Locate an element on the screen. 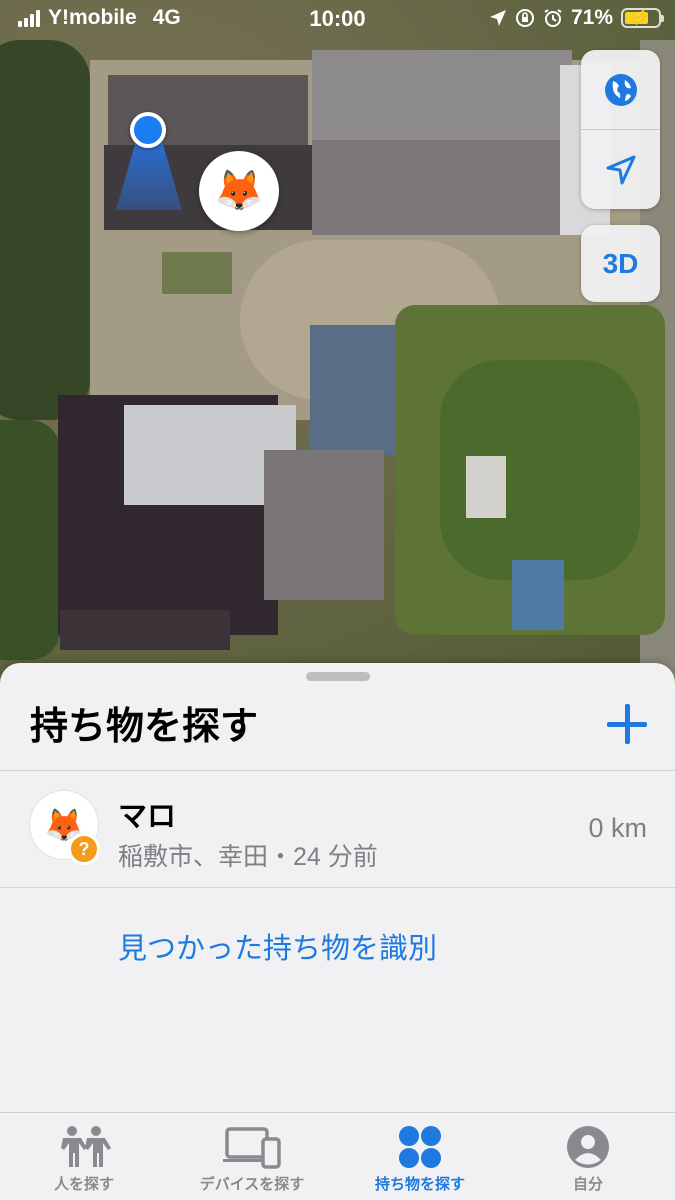 Image resolution: width=675 pixels, height=1200 pixels. item-location-time: 稲敷市、幸田・24 分前 is located at coordinates (248, 857).